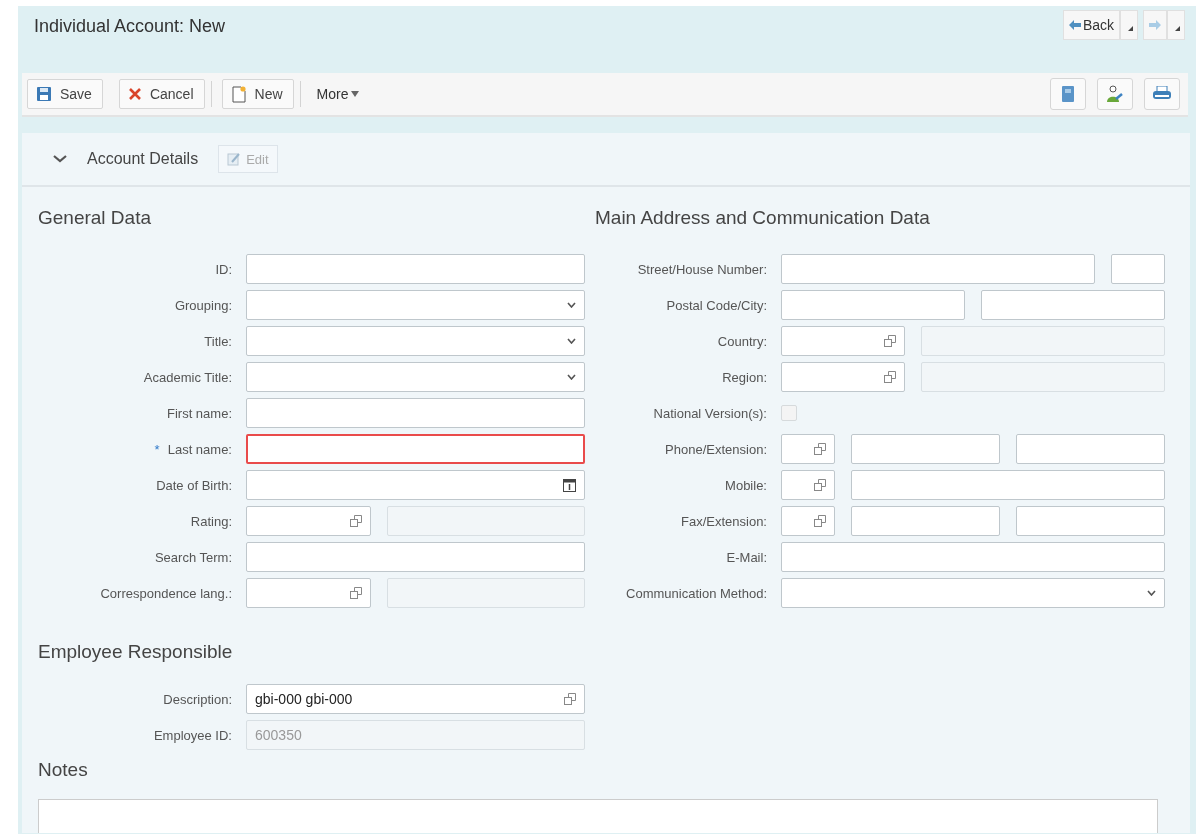  What do you see at coordinates (143, 159) in the screenshot?
I see `section-title: Account Details` at bounding box center [143, 159].